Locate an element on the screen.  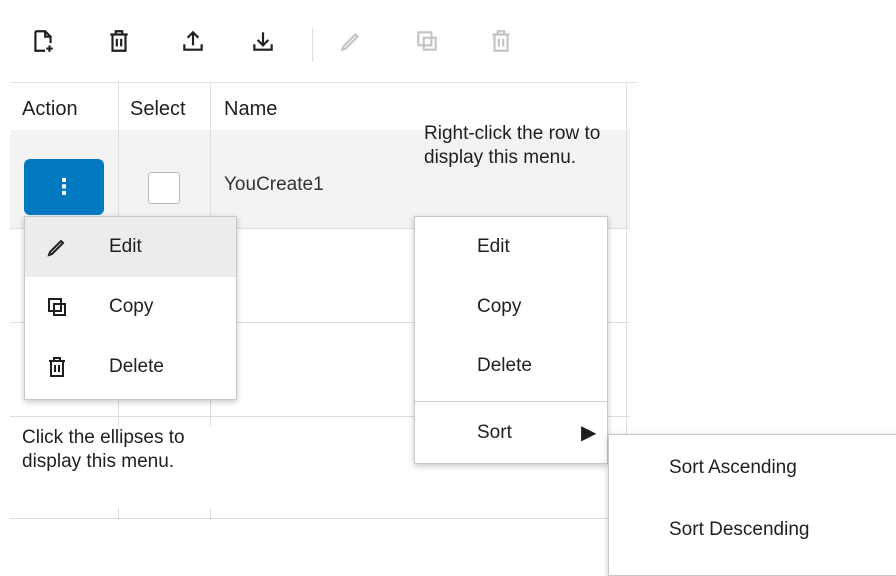
context-menu-item-copy: Copy is located at coordinates (511, 305).